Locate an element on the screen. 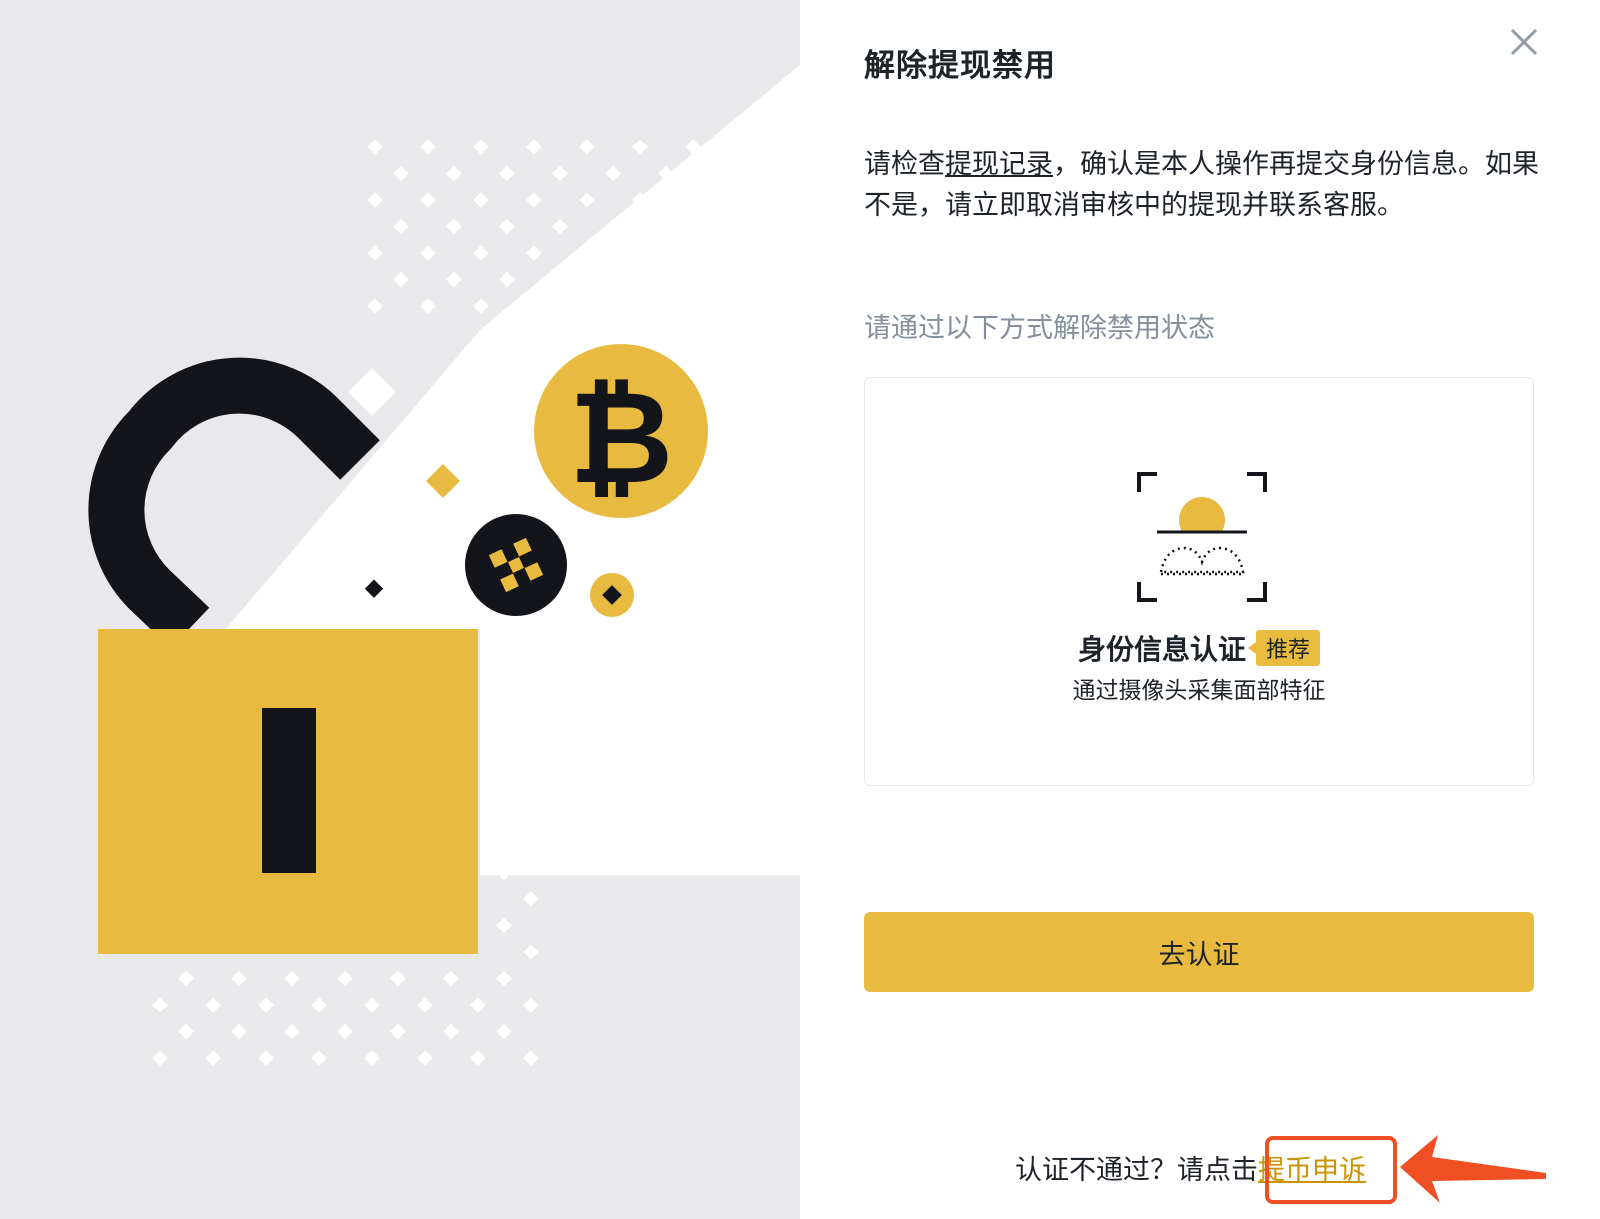  method-title-row: 身份信息认证 推荐 is located at coordinates (1199, 648).